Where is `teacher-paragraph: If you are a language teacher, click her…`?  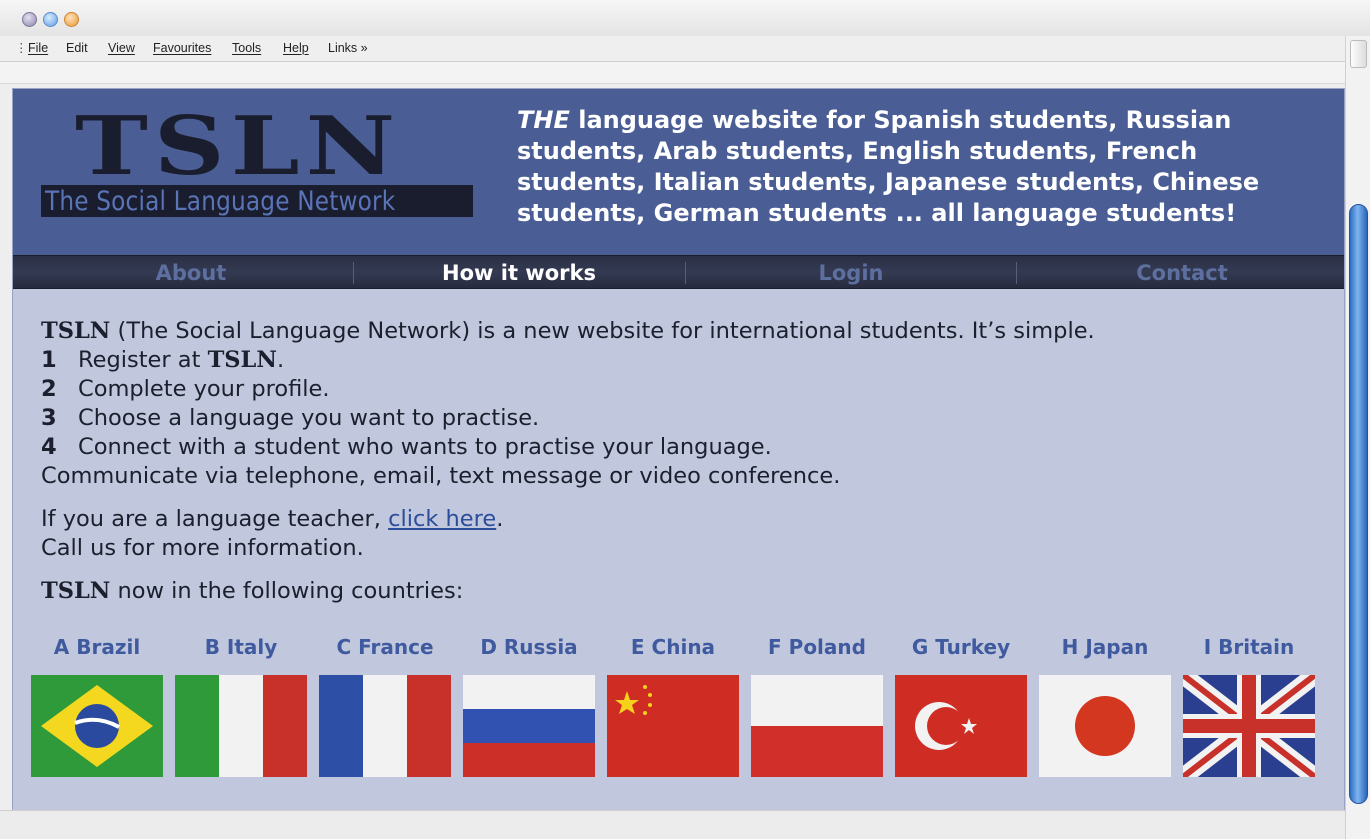 teacher-paragraph: If you are a language teacher, click her… is located at coordinates (686, 519).